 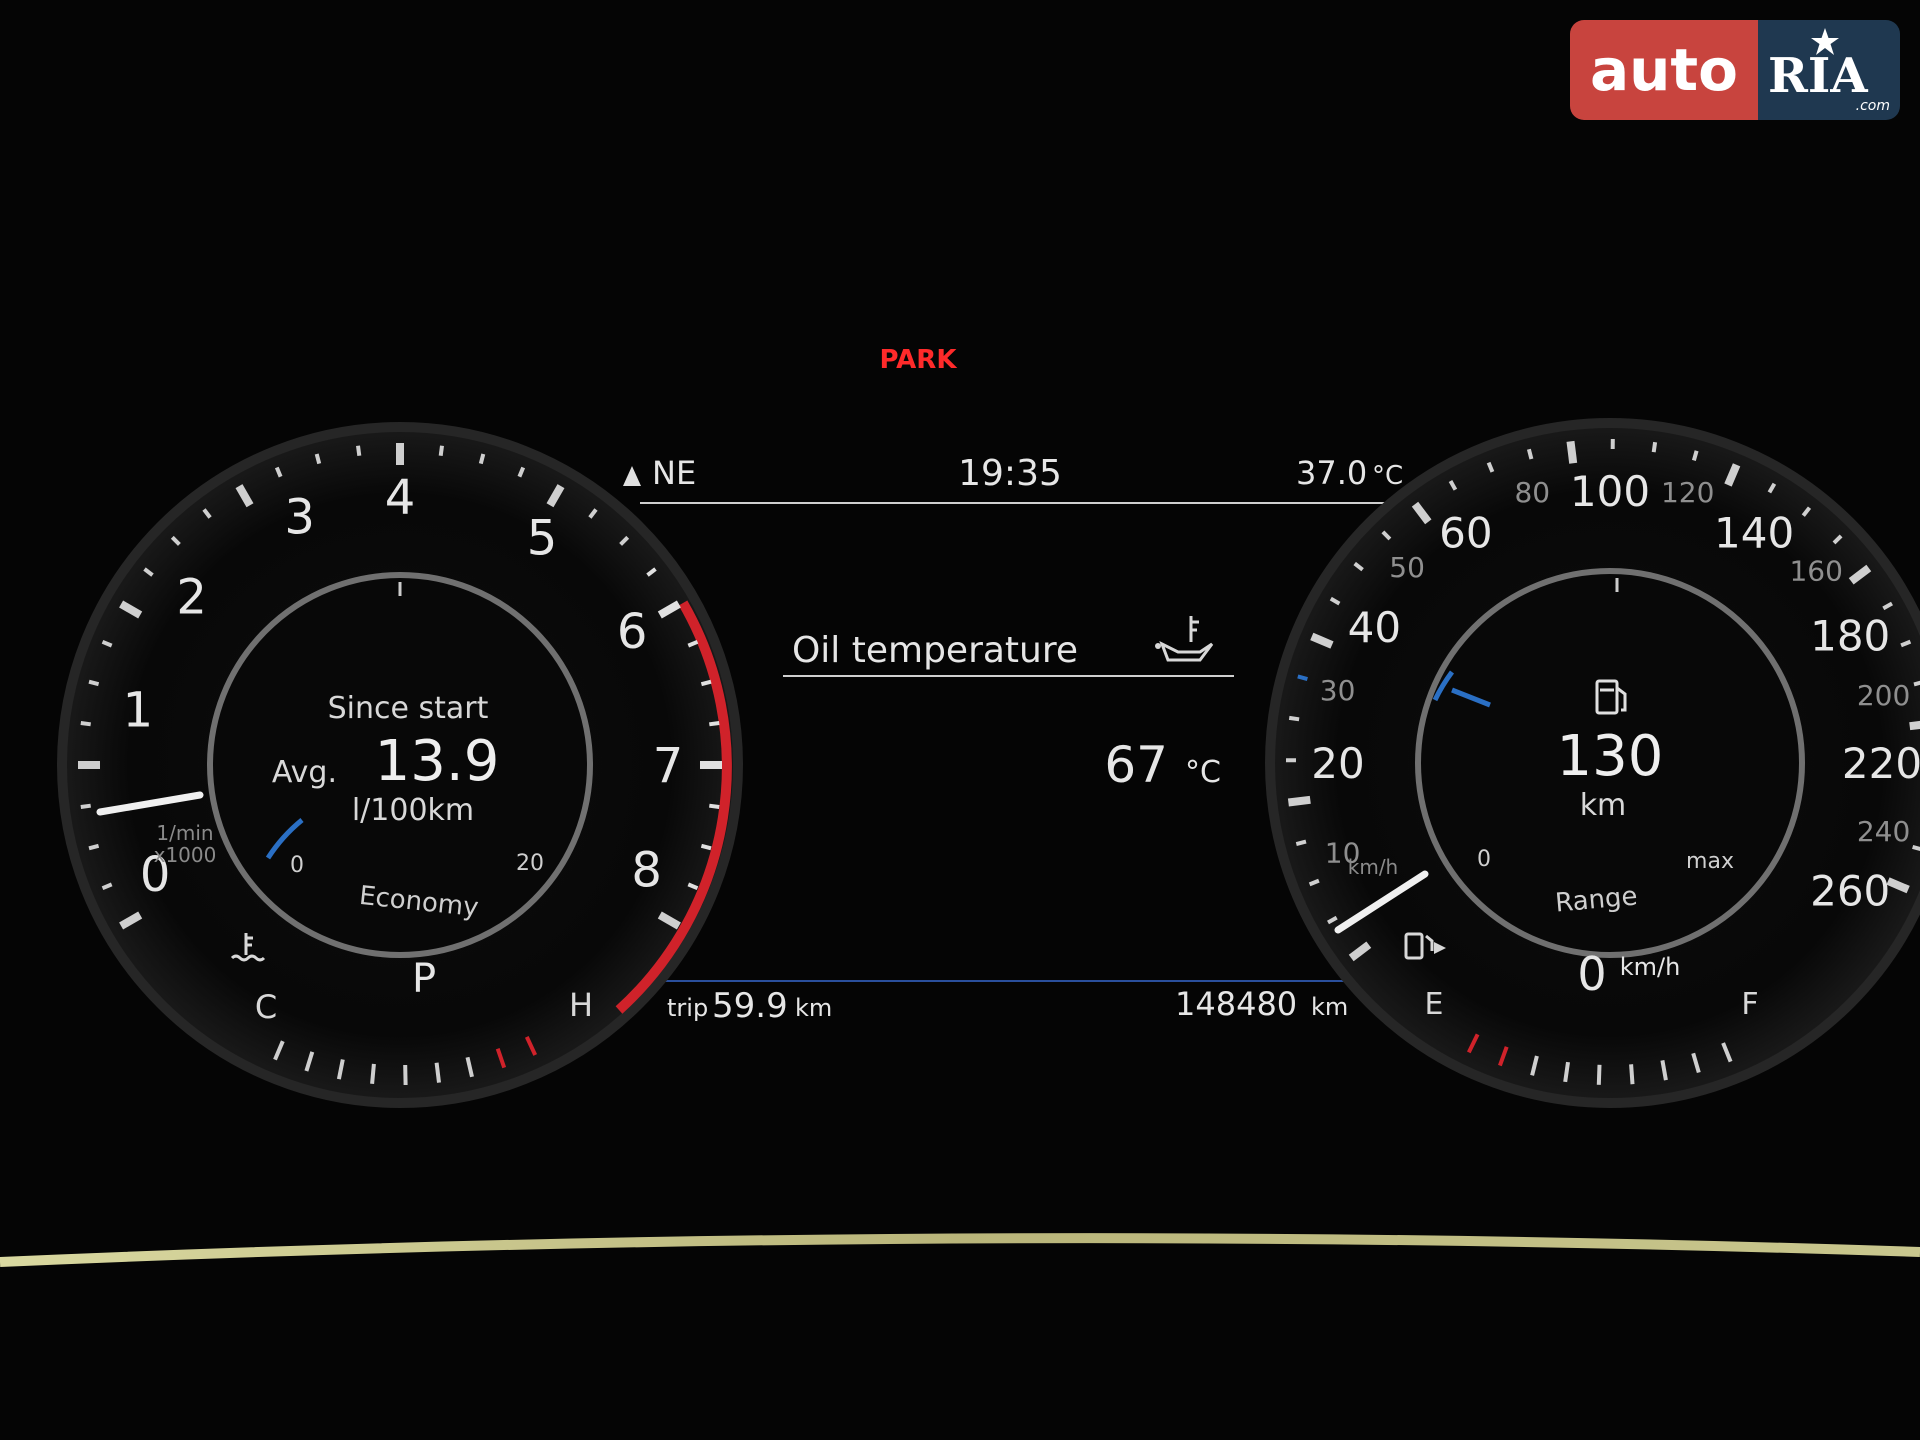 What do you see at coordinates (1754, 532) in the screenshot?
I see `speedo-label-140: 140` at bounding box center [1754, 532].